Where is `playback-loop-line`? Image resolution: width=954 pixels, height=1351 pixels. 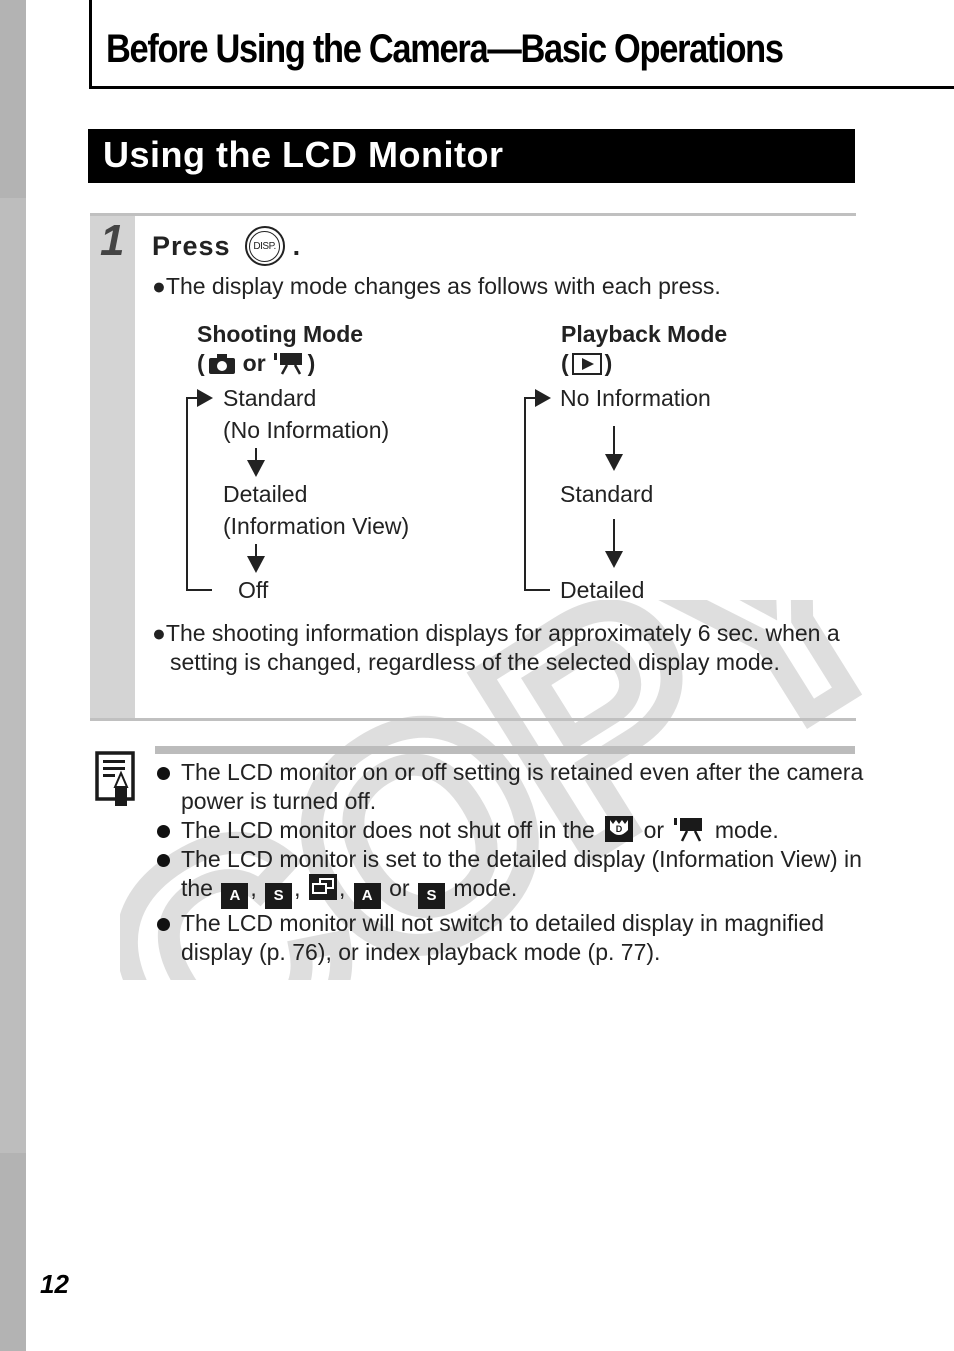
playback-loop-line is located at coordinates (525, 494).